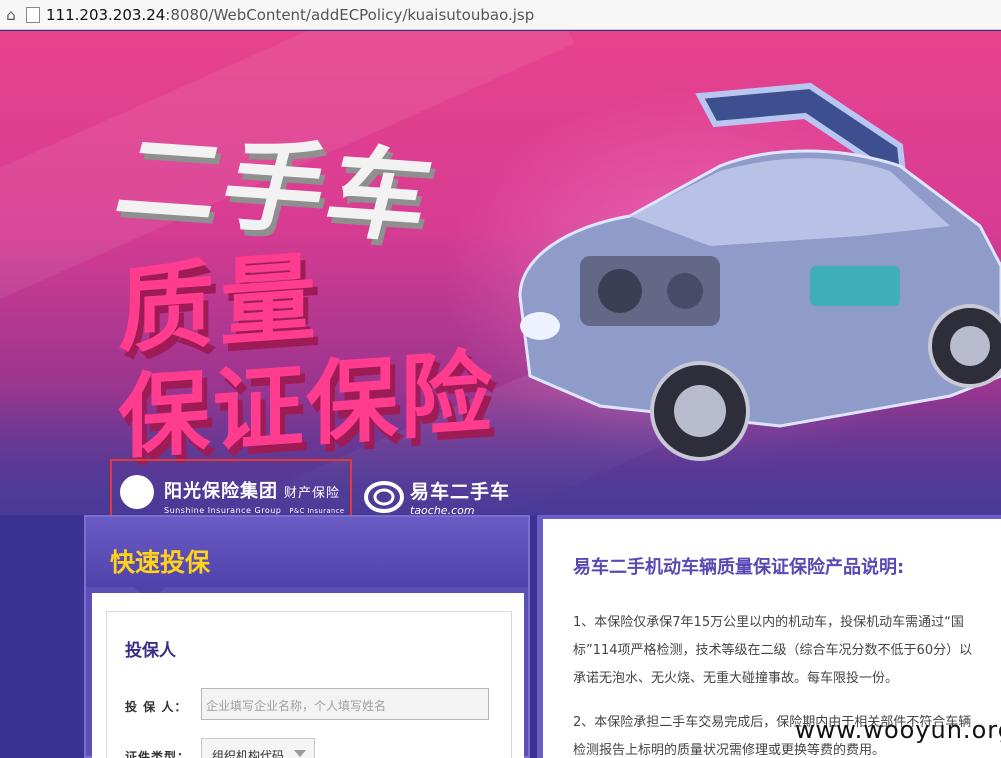 The height and width of the screenshot is (758, 1001). I want to click on info-para-1-line-2: 标”114项严格检测，技术等级在二级（综合车况分数不低于60分）以, so click(773, 650).